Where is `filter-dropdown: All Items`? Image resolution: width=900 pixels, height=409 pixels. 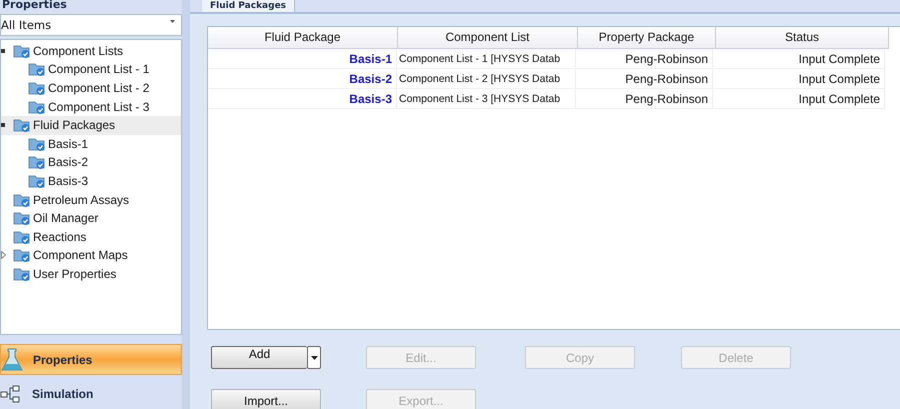
filter-dropdown: All Items is located at coordinates (91, 25).